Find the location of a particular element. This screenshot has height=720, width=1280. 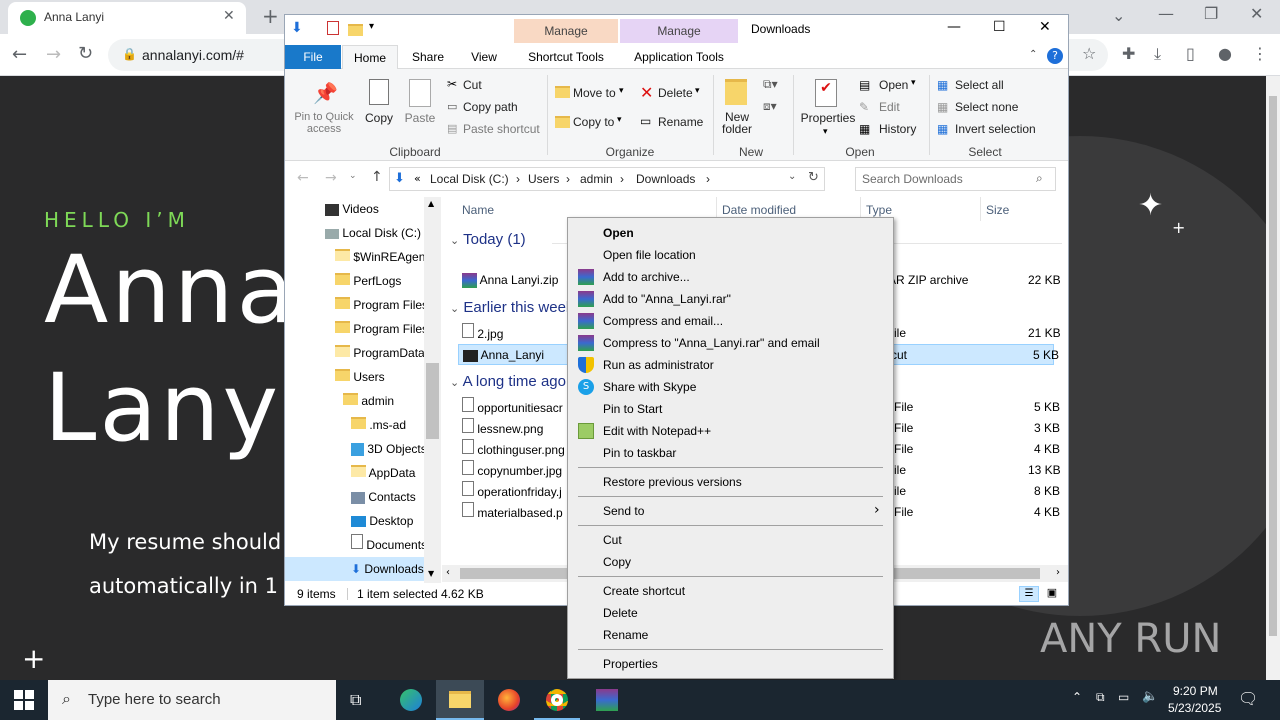

recent-dropdown-icon: ⌄ is located at coordinates (353, 176).